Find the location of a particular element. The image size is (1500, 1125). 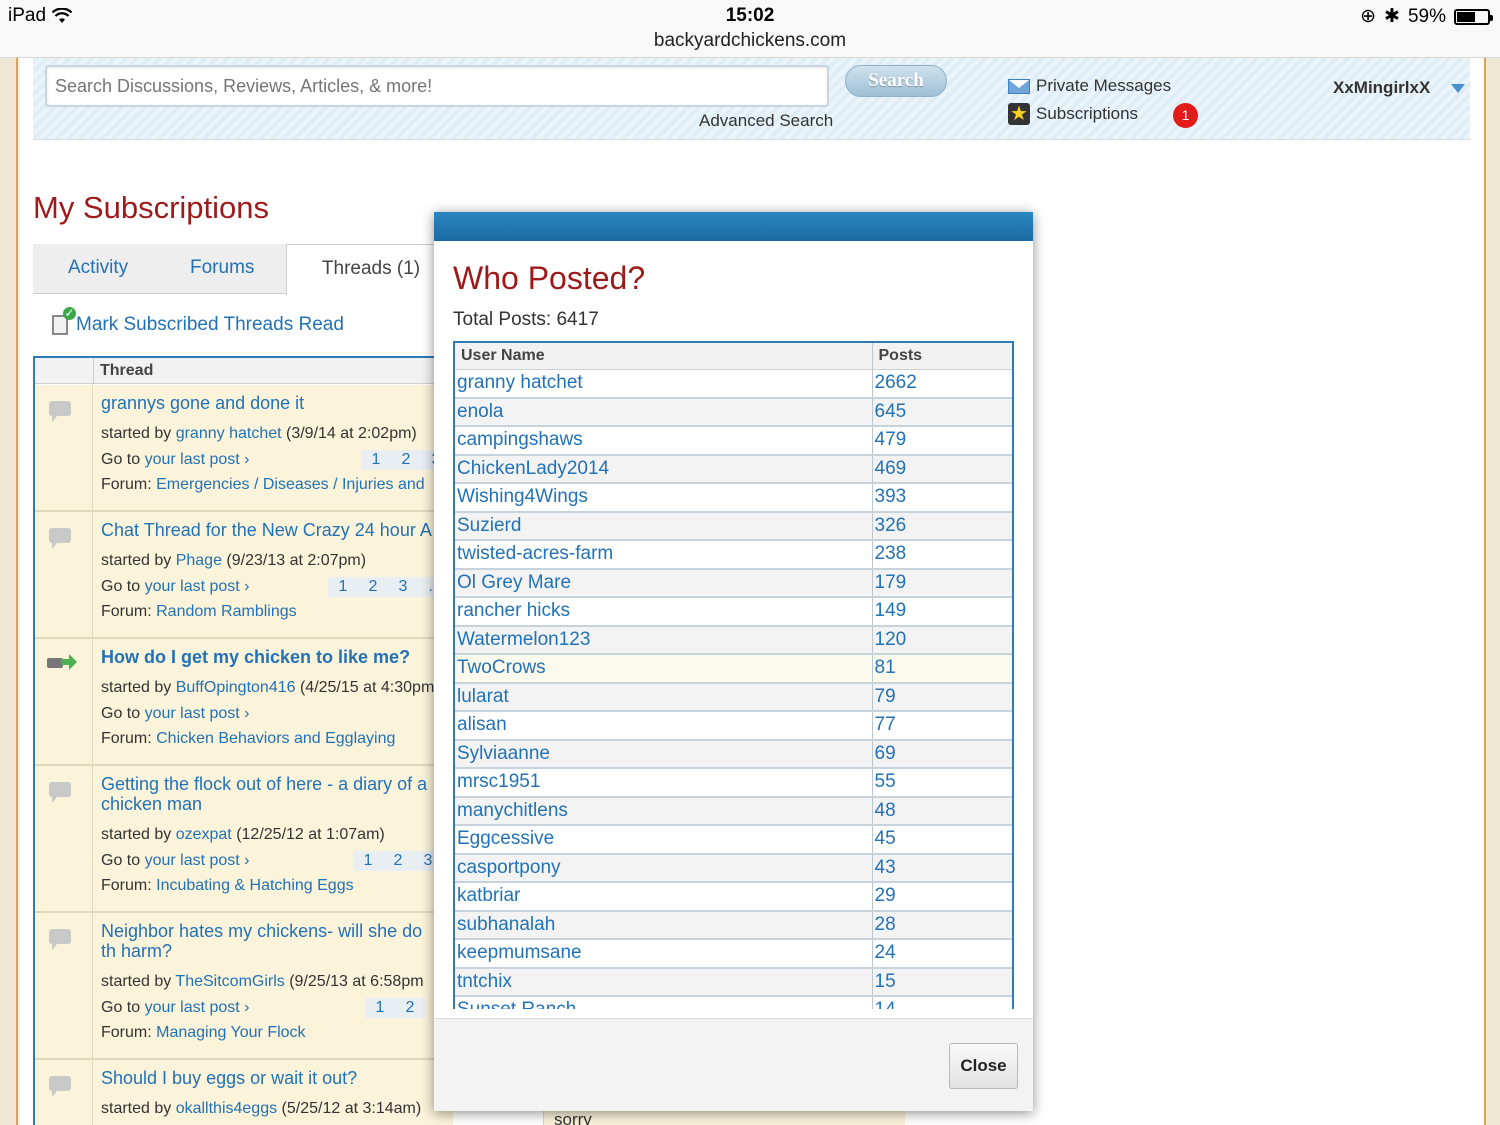

dialog-titlebar is located at coordinates (733, 226).